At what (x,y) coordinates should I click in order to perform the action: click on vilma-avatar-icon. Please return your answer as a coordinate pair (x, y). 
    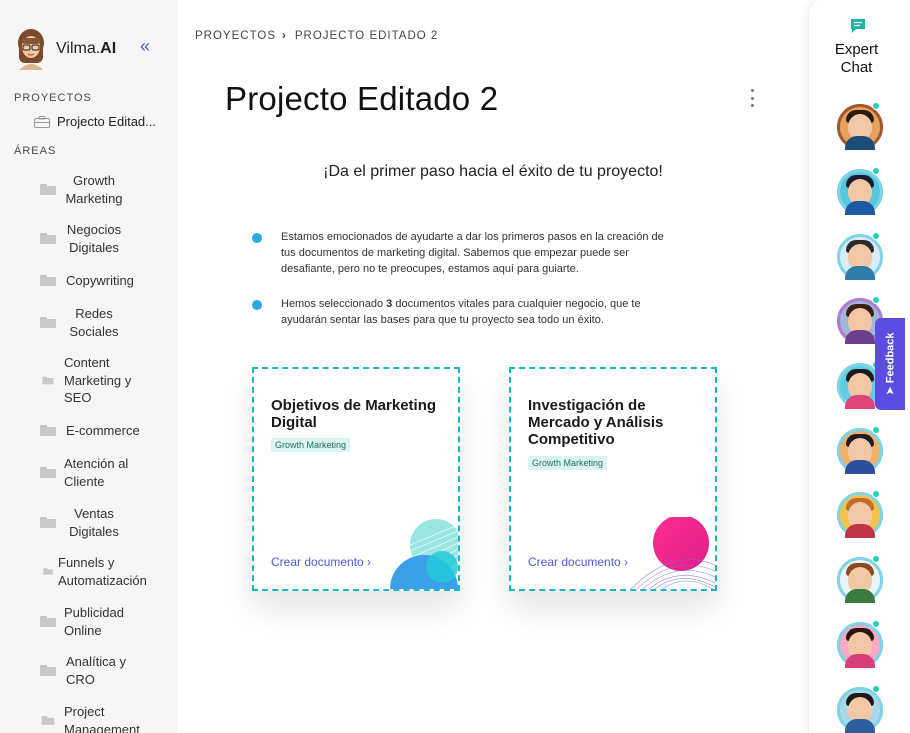
    Looking at the image, I should click on (31, 49).